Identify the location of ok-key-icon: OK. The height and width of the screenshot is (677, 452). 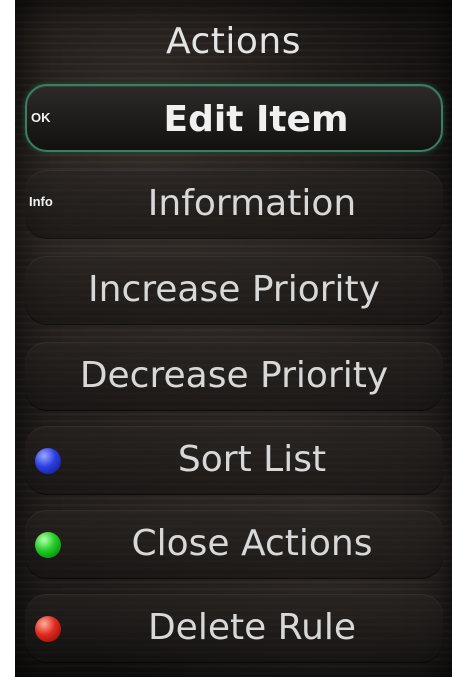
(41, 117).